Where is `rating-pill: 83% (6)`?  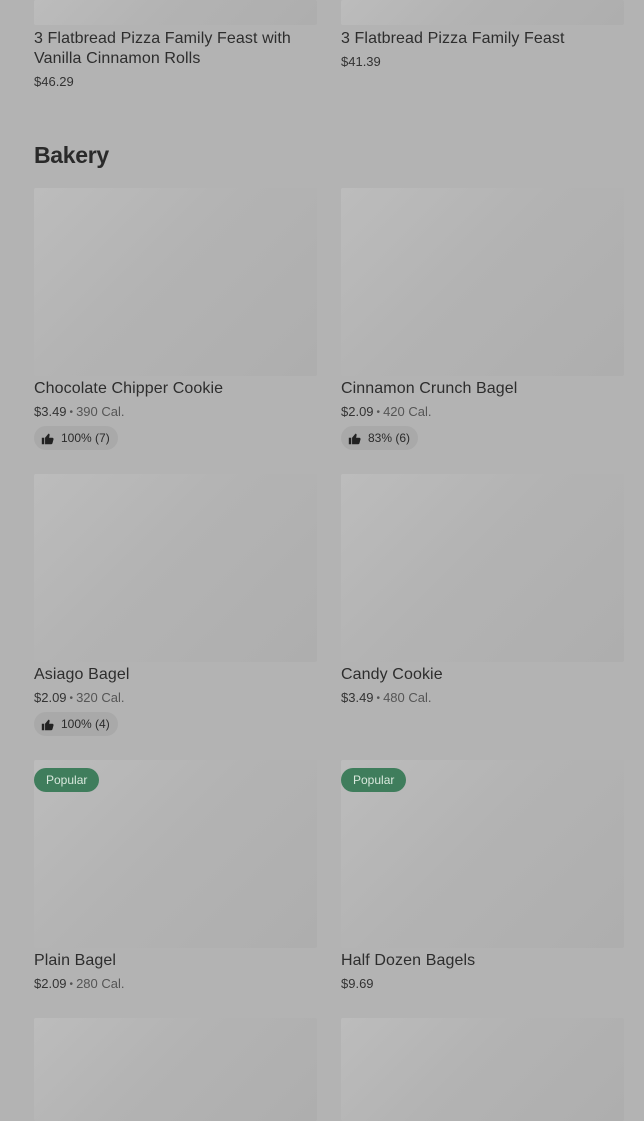
rating-pill: 83% (6) is located at coordinates (380, 438).